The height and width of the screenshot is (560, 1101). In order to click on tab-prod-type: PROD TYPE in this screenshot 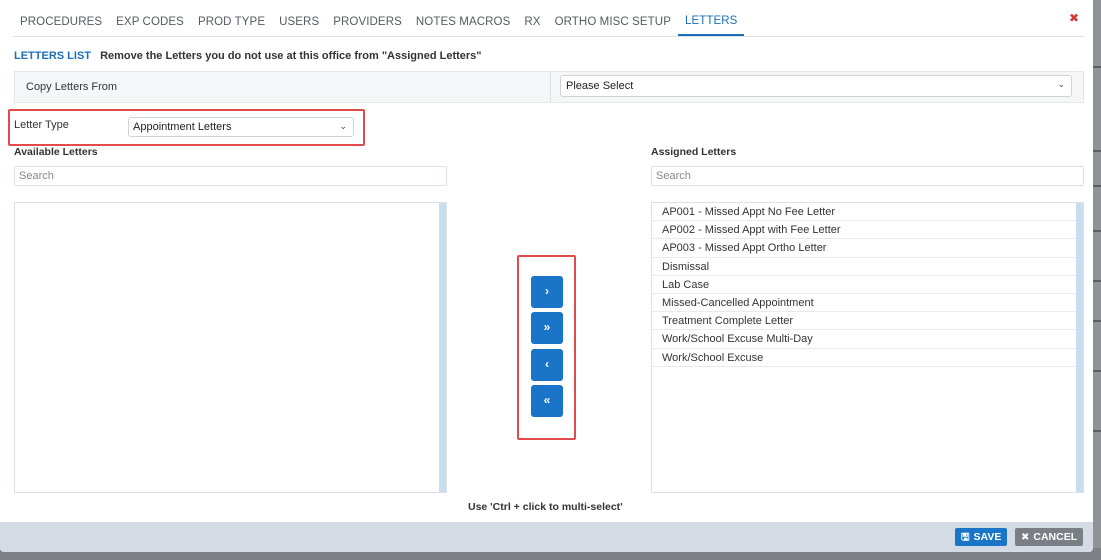, I will do `click(231, 22)`.